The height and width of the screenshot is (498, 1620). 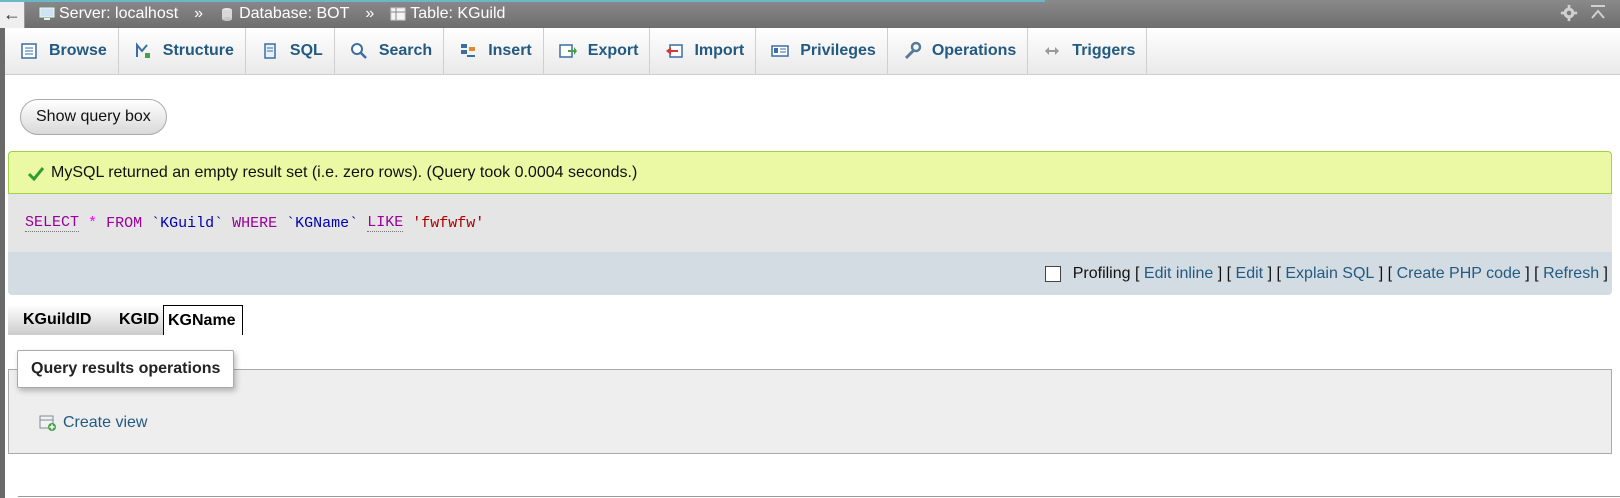 What do you see at coordinates (1583, 13) in the screenshot?
I see `top-right-controls` at bounding box center [1583, 13].